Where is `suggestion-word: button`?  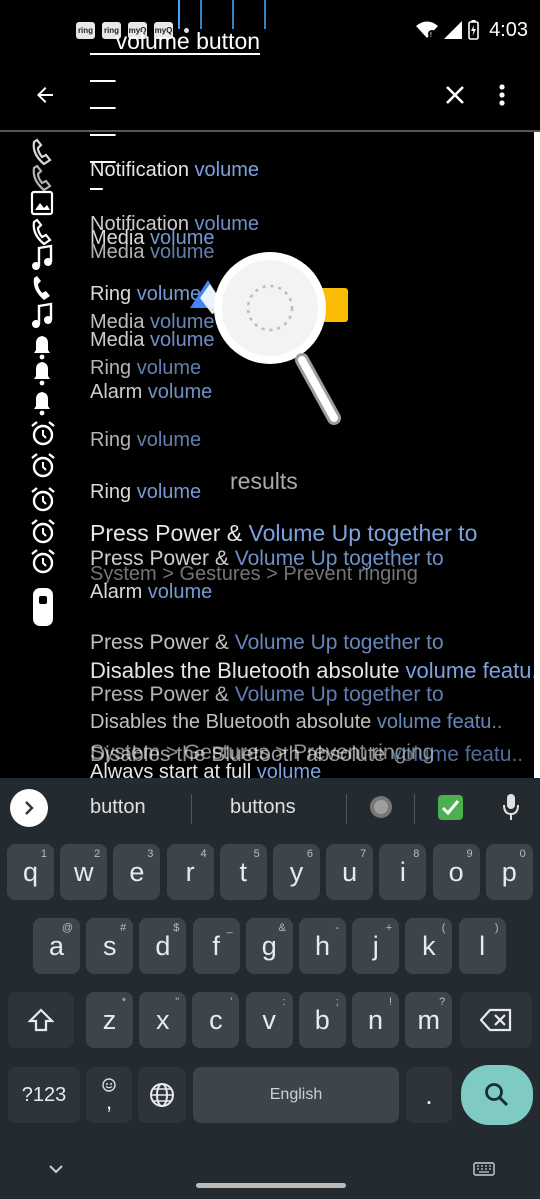
suggestion-word: button is located at coordinates (118, 807).